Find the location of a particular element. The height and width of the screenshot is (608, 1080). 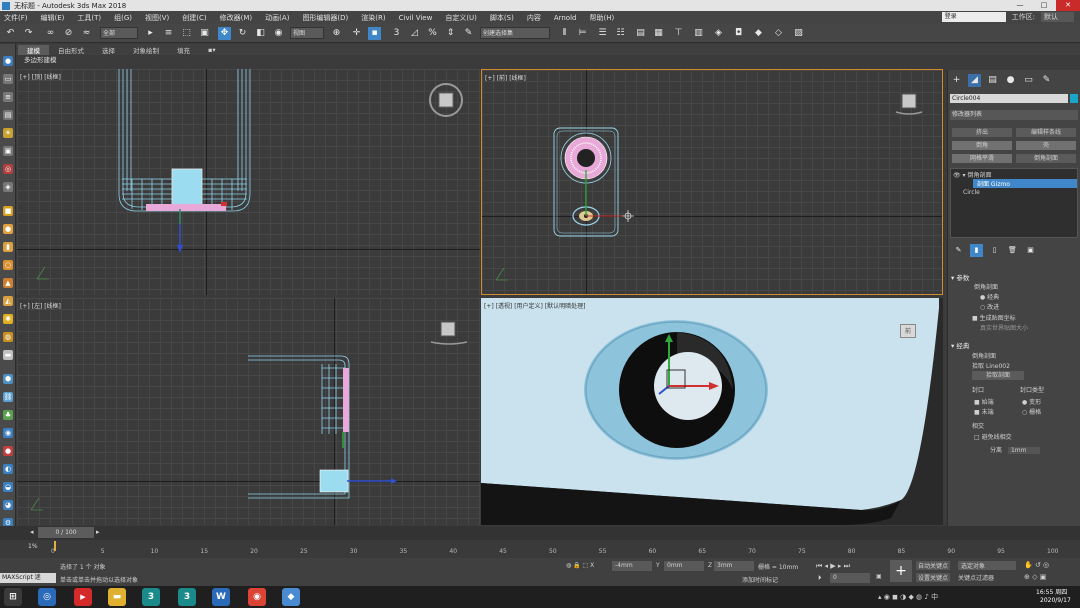

meshsmooth-button: 网格平滑 is located at coordinates (982, 158).